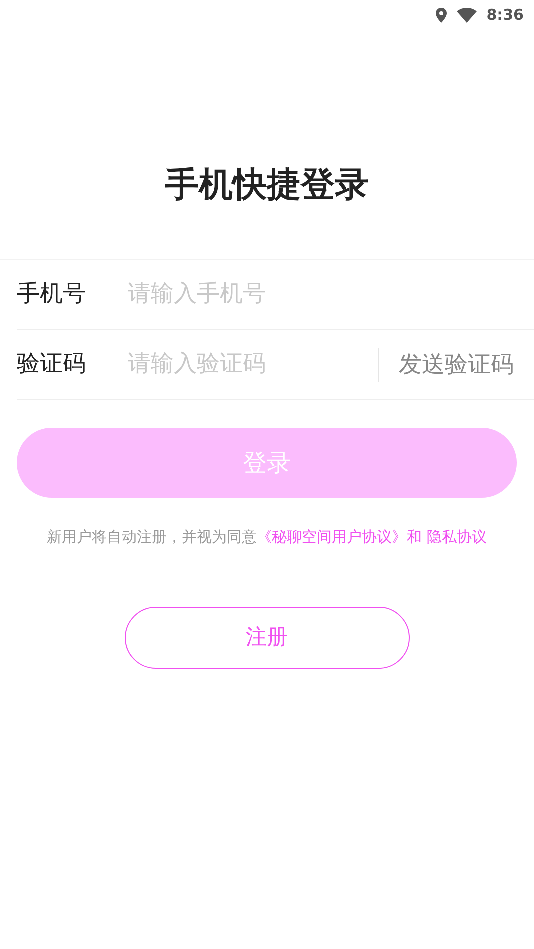  What do you see at coordinates (267, 185) in the screenshot?
I see `page-title: 手机快捷登录` at bounding box center [267, 185].